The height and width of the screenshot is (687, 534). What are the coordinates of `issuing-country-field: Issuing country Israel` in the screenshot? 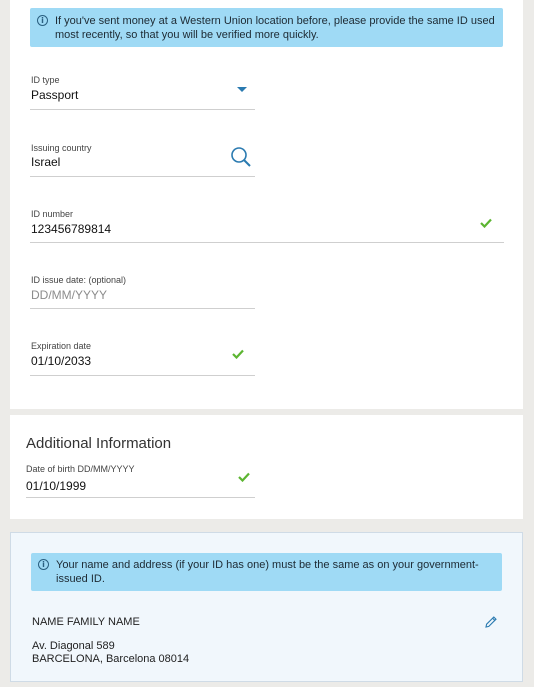 It's located at (142, 159).